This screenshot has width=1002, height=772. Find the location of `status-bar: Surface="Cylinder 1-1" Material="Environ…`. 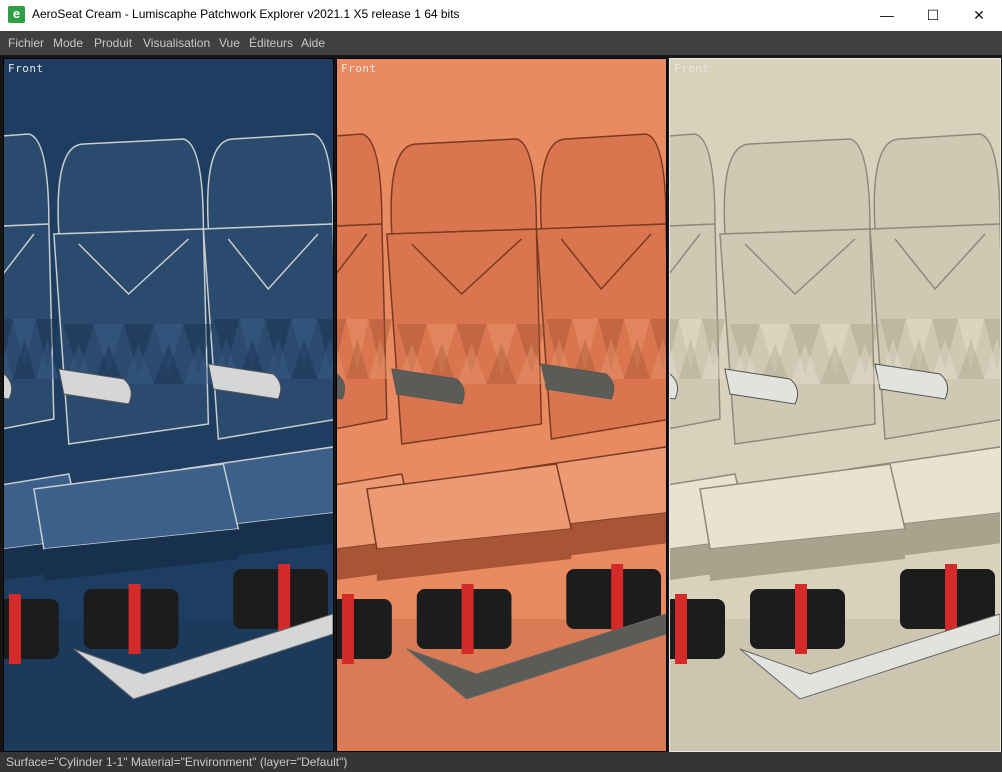

status-bar: Surface="Cylinder 1-1" Material="Environ… is located at coordinates (501, 762).